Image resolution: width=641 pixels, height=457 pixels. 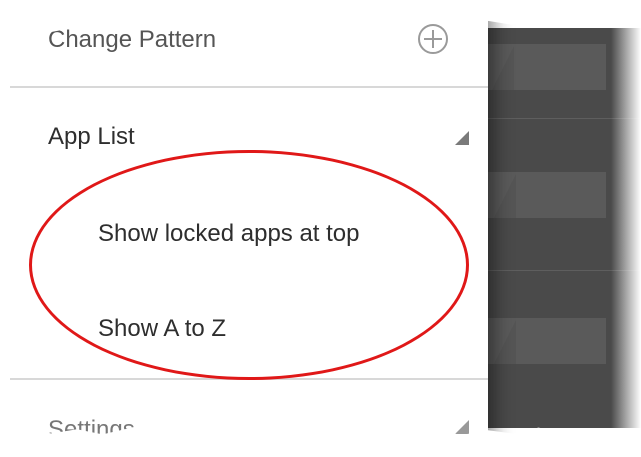 I want to click on option-show-a-to-z: Show A to Z, so click(x=162, y=329).